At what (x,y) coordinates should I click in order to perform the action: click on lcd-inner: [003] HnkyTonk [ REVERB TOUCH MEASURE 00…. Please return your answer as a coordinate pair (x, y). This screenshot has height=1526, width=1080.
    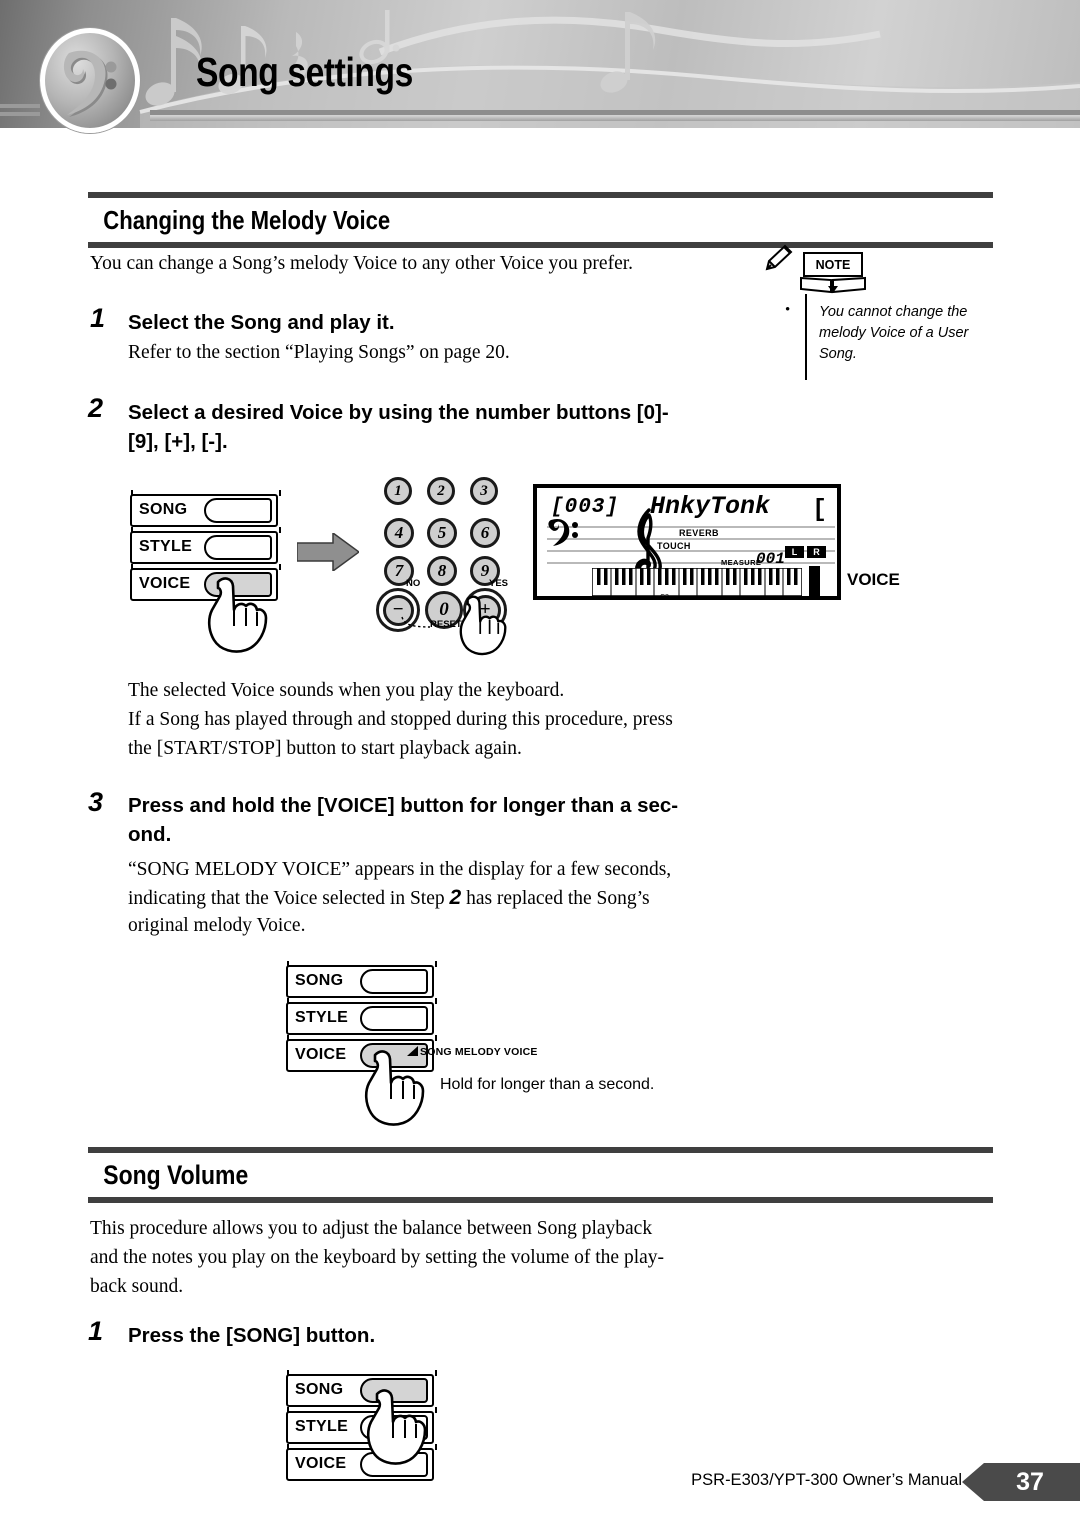
    Looking at the image, I should click on (687, 544).